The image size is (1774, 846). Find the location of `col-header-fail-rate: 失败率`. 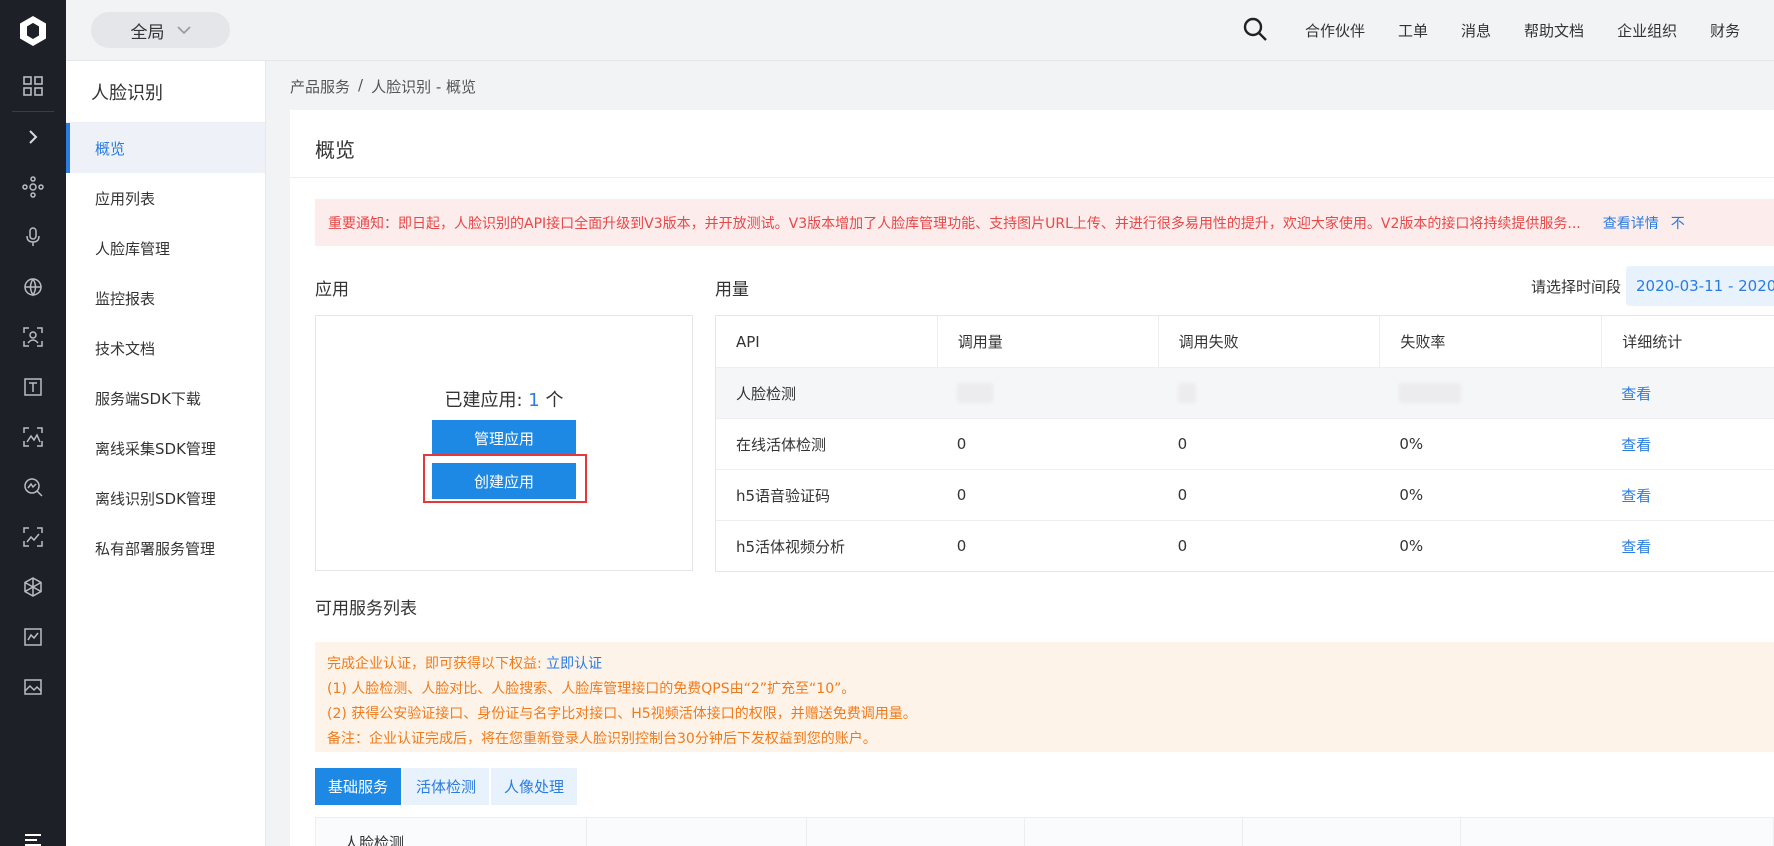

col-header-fail-rate: 失败率 is located at coordinates (1490, 341).